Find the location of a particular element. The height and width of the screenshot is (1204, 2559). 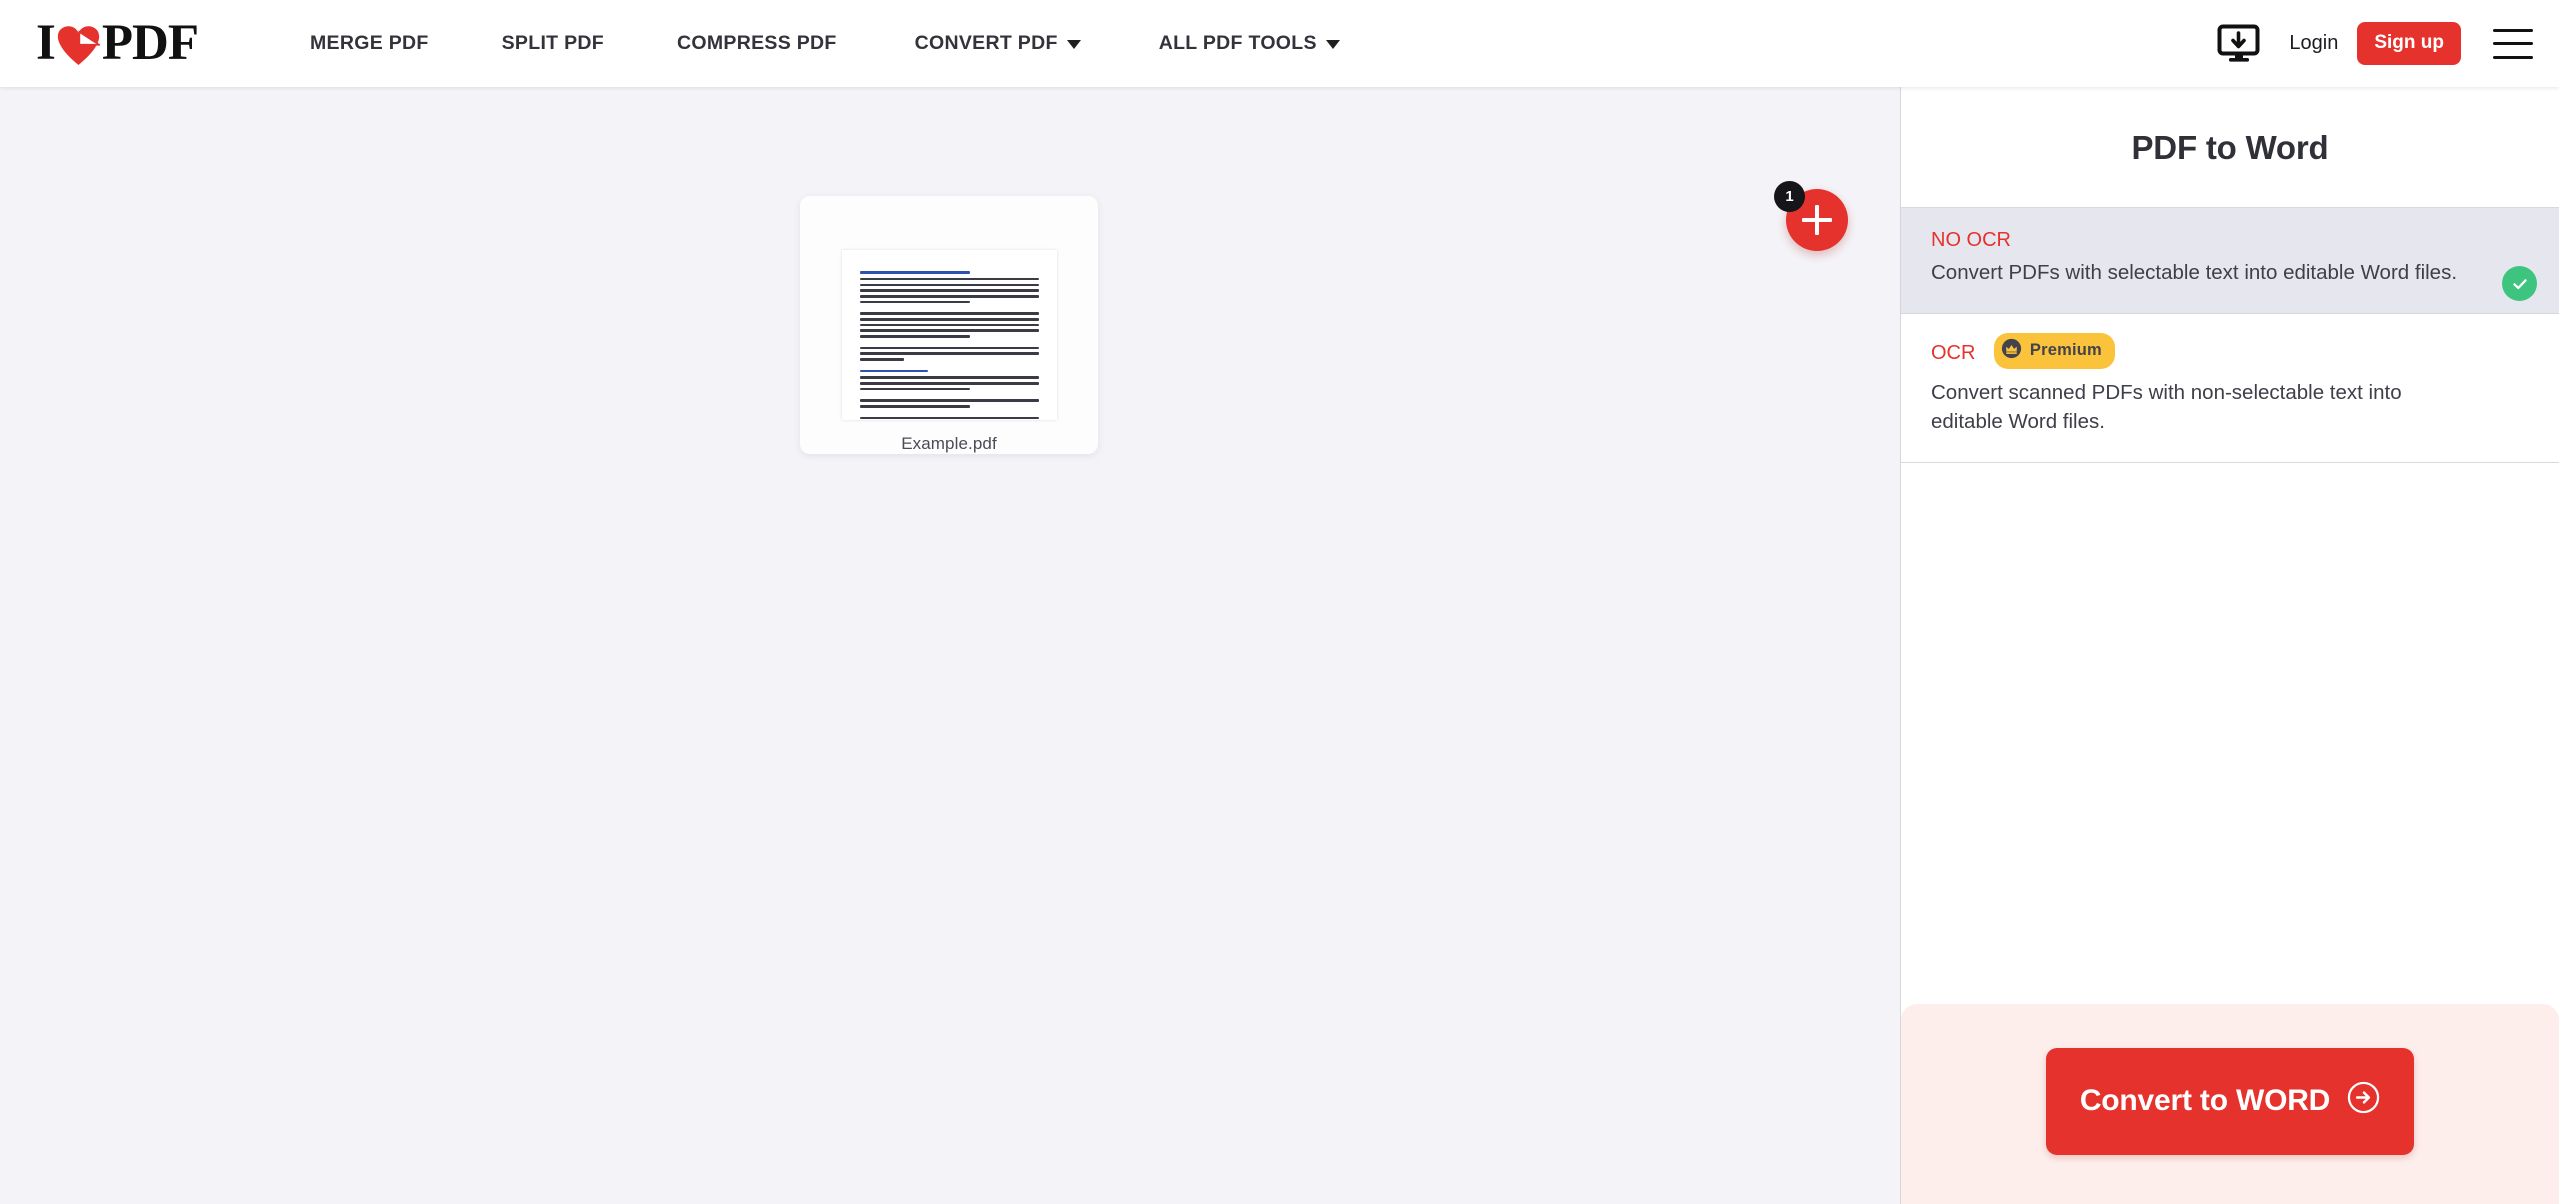

nav-label: ALL PDF TOOLS is located at coordinates (1237, 43).